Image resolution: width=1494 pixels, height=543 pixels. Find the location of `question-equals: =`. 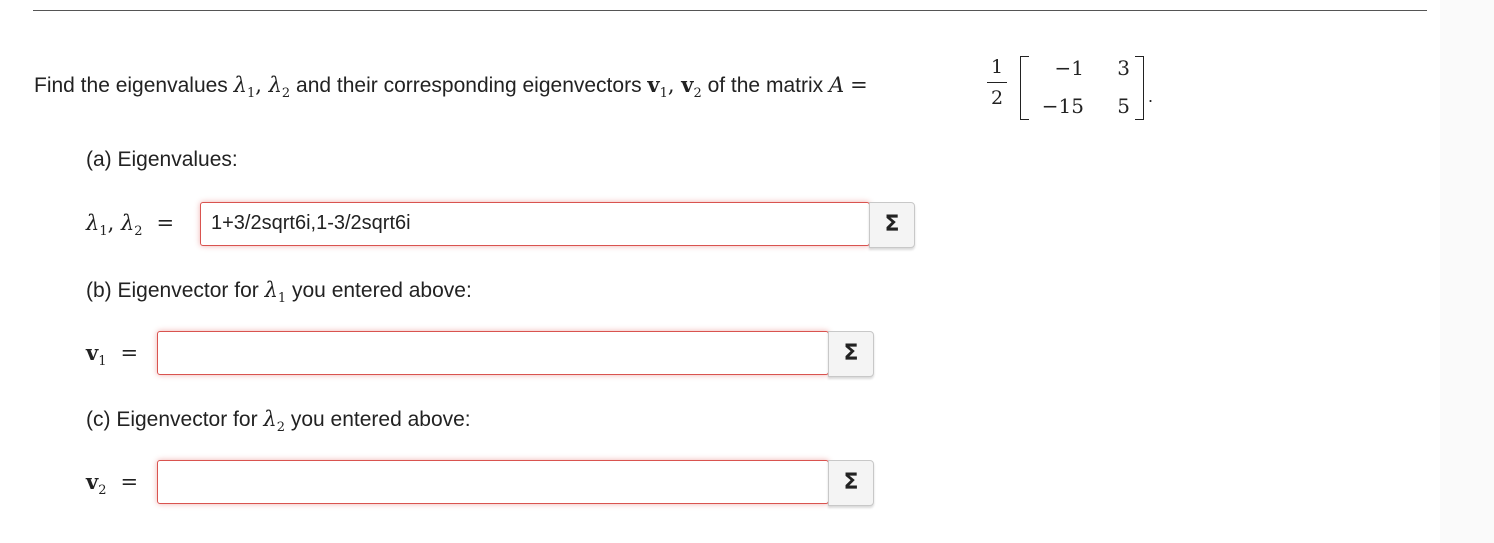

question-equals: = is located at coordinates (859, 85).